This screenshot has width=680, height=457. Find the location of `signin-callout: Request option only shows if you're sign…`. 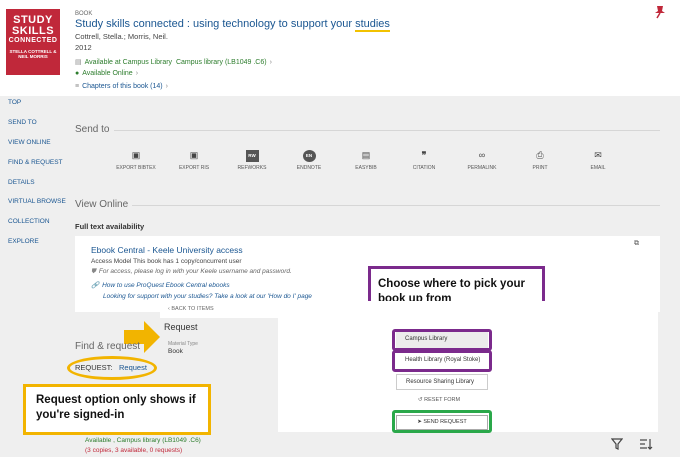

signin-callout: Request option only shows if you're sign… is located at coordinates (117, 409).